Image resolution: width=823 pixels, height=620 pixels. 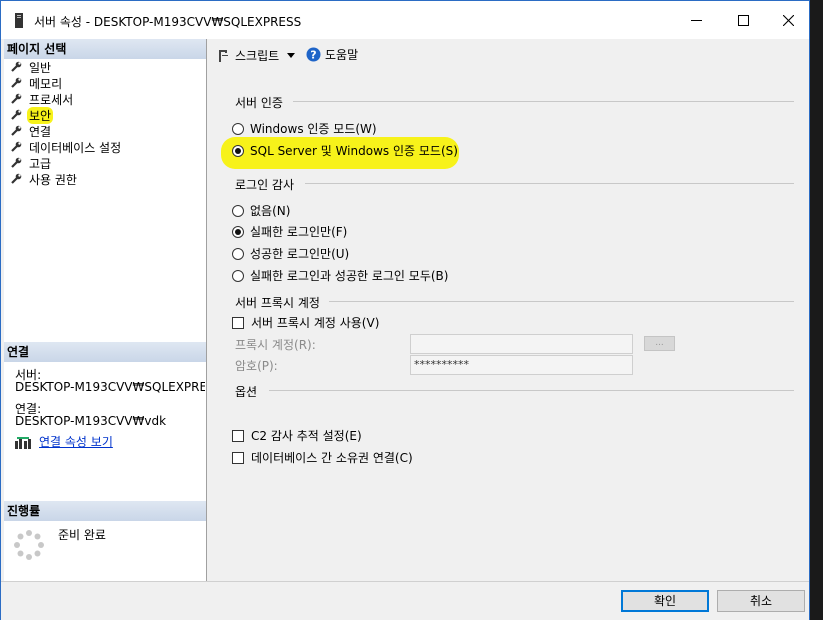 What do you see at coordinates (91, 421) in the screenshot?
I see `connection-value: DESKTOP-M193CVV₩vdk` at bounding box center [91, 421].